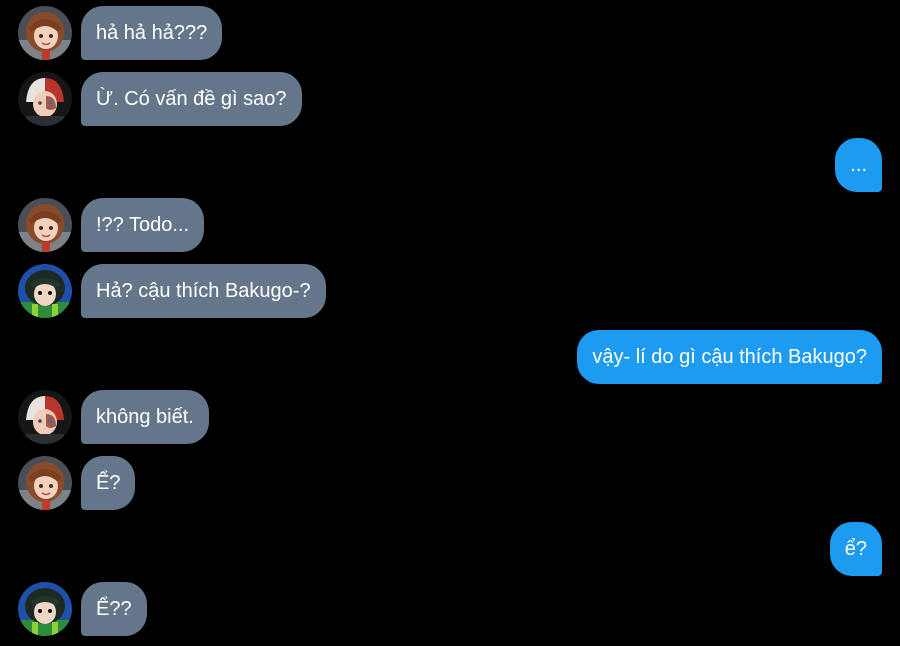 The height and width of the screenshot is (646, 900). What do you see at coordinates (450, 417) in the screenshot?
I see `message-row: không biết.` at bounding box center [450, 417].